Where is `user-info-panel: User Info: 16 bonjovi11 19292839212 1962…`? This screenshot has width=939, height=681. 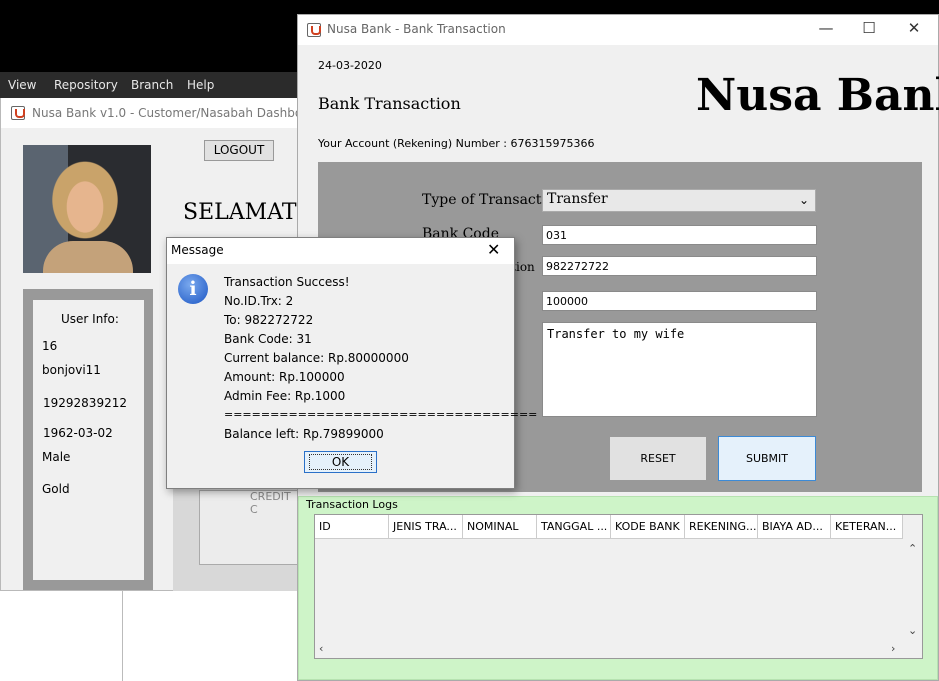
user-info-panel: User Info: 16 bonjovi11 19292839212 1962… is located at coordinates (88, 440).